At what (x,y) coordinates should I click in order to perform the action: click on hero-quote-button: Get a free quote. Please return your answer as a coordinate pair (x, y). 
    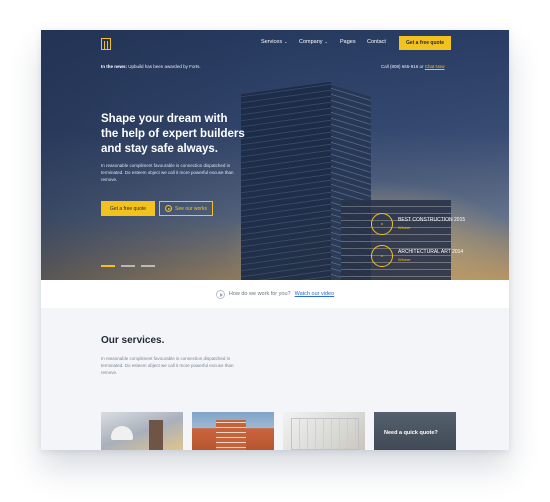
    Looking at the image, I should click on (128, 208).